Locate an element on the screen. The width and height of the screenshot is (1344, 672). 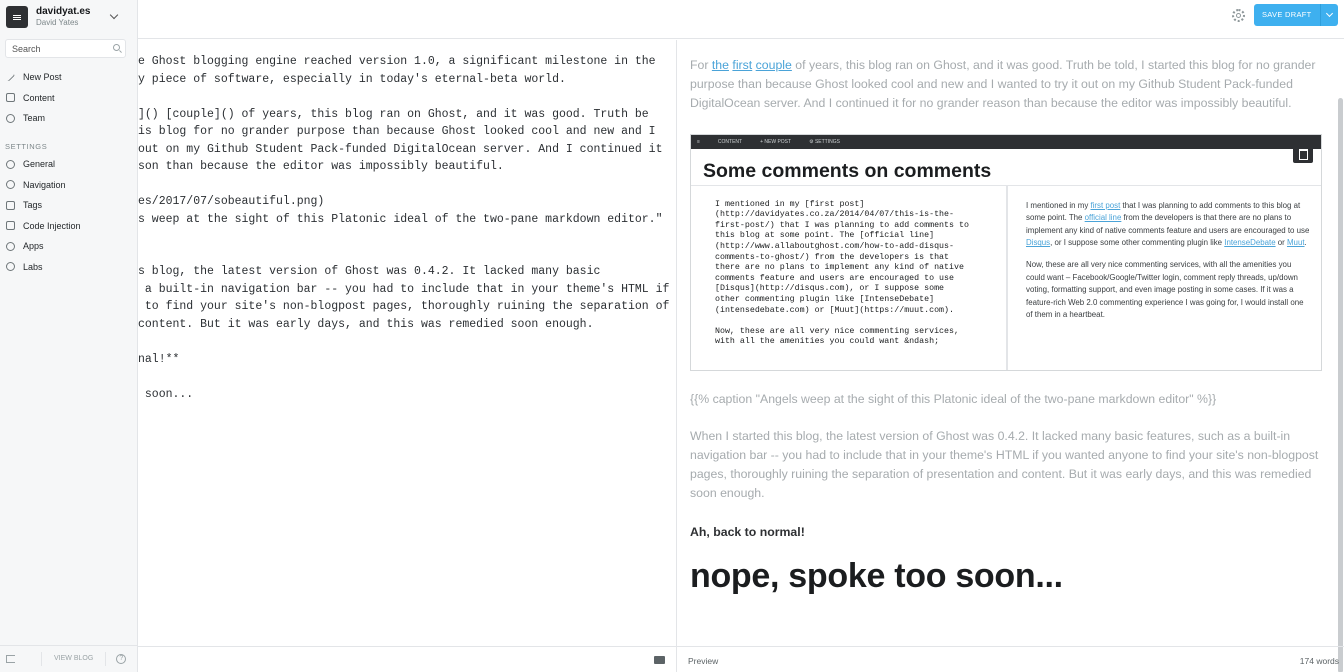
scrollbar-thumb is located at coordinates (1340, 385).